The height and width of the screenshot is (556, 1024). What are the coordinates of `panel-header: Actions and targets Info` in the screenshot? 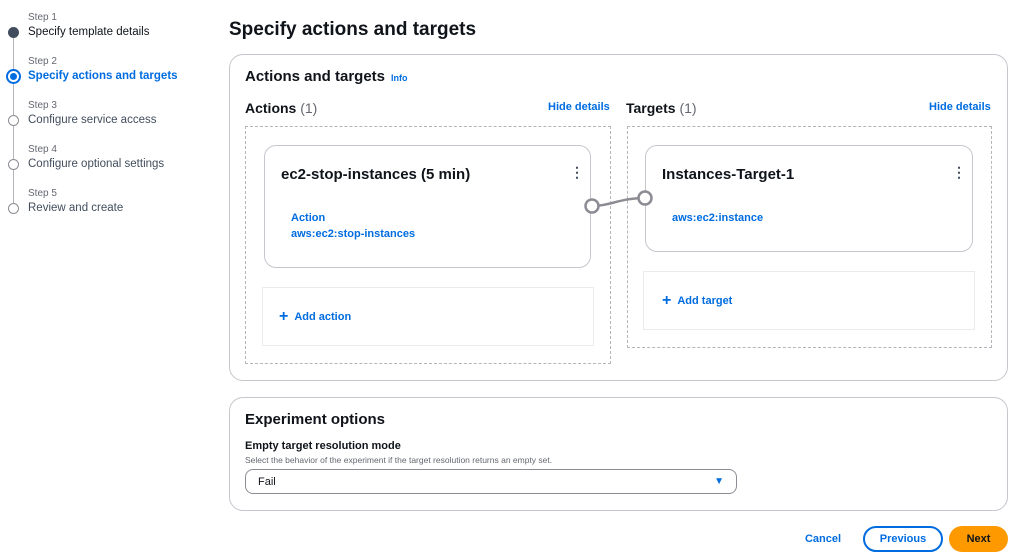 It's located at (326, 76).